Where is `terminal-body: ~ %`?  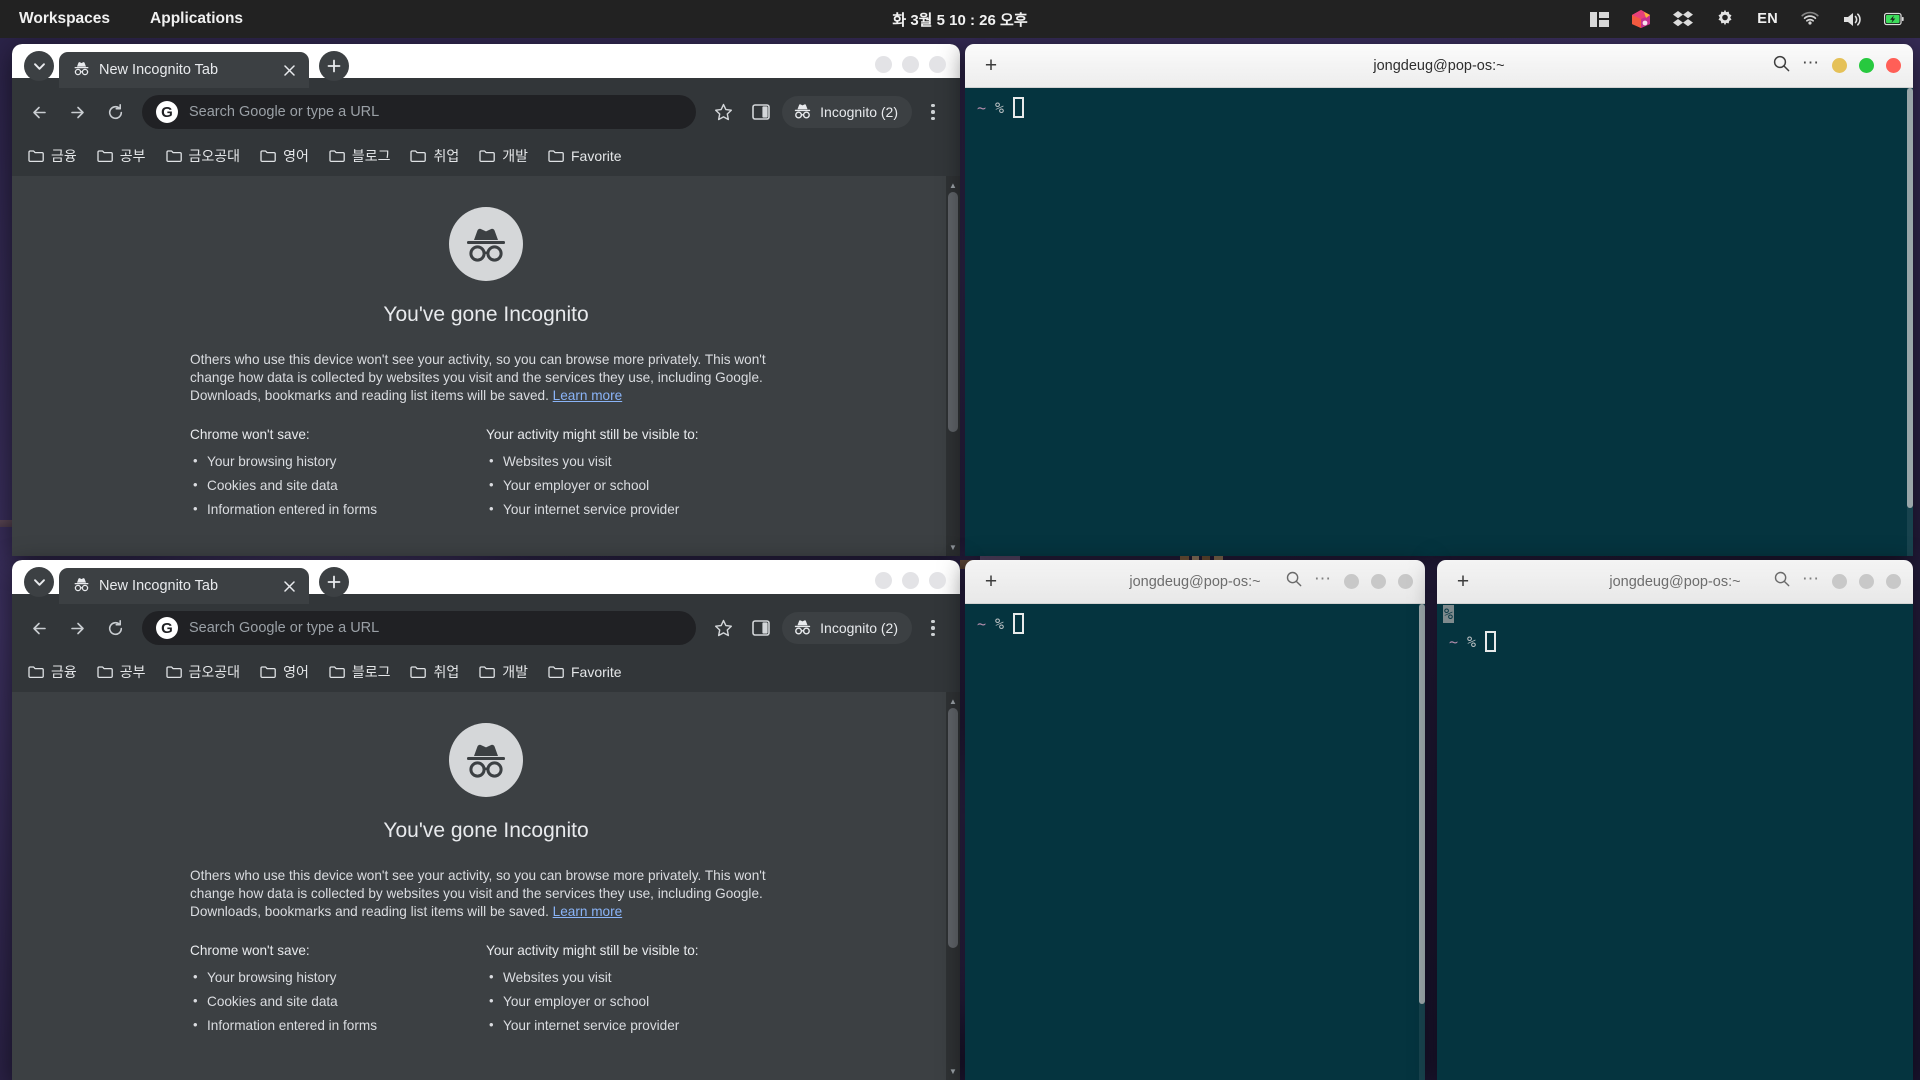 terminal-body: ~ % is located at coordinates (1195, 842).